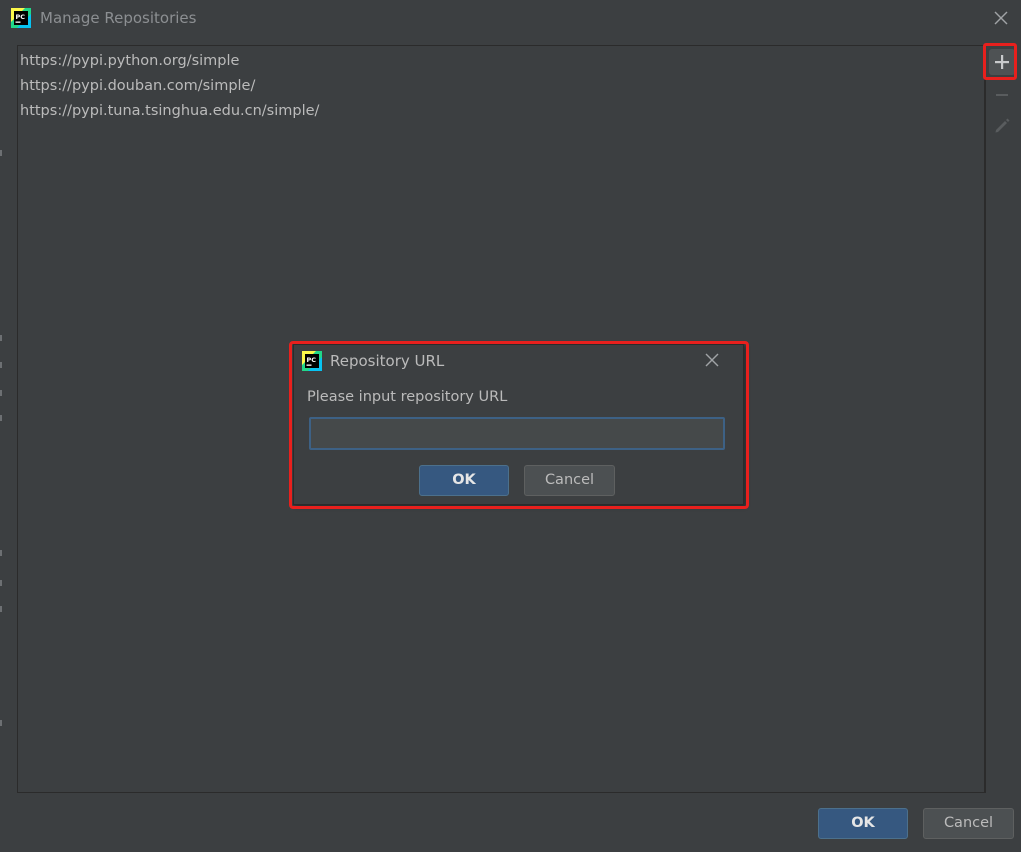 Image resolution: width=1021 pixels, height=852 pixels. I want to click on pencil-icon, so click(1002, 125).